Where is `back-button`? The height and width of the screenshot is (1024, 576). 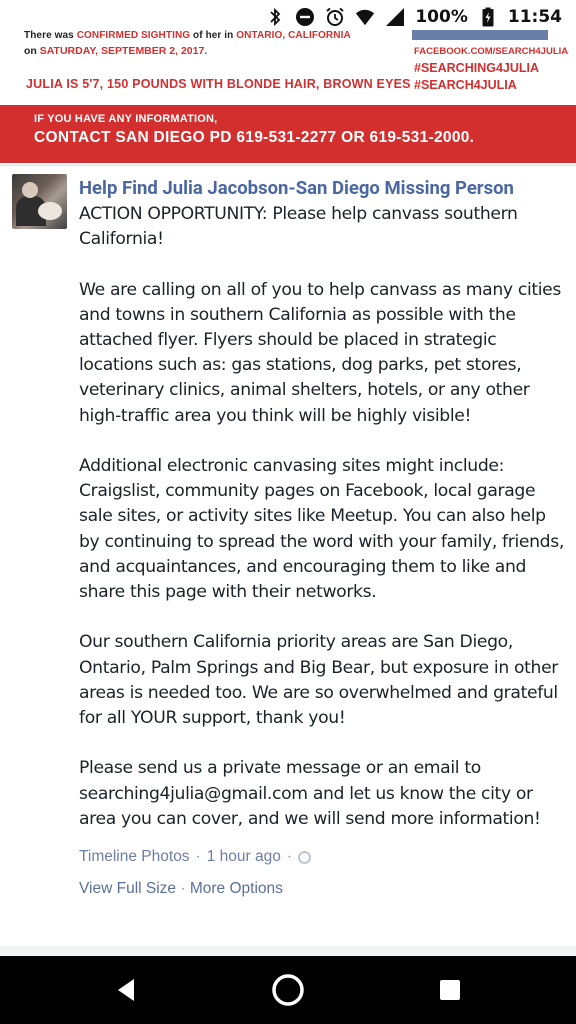
back-button is located at coordinates (126, 990).